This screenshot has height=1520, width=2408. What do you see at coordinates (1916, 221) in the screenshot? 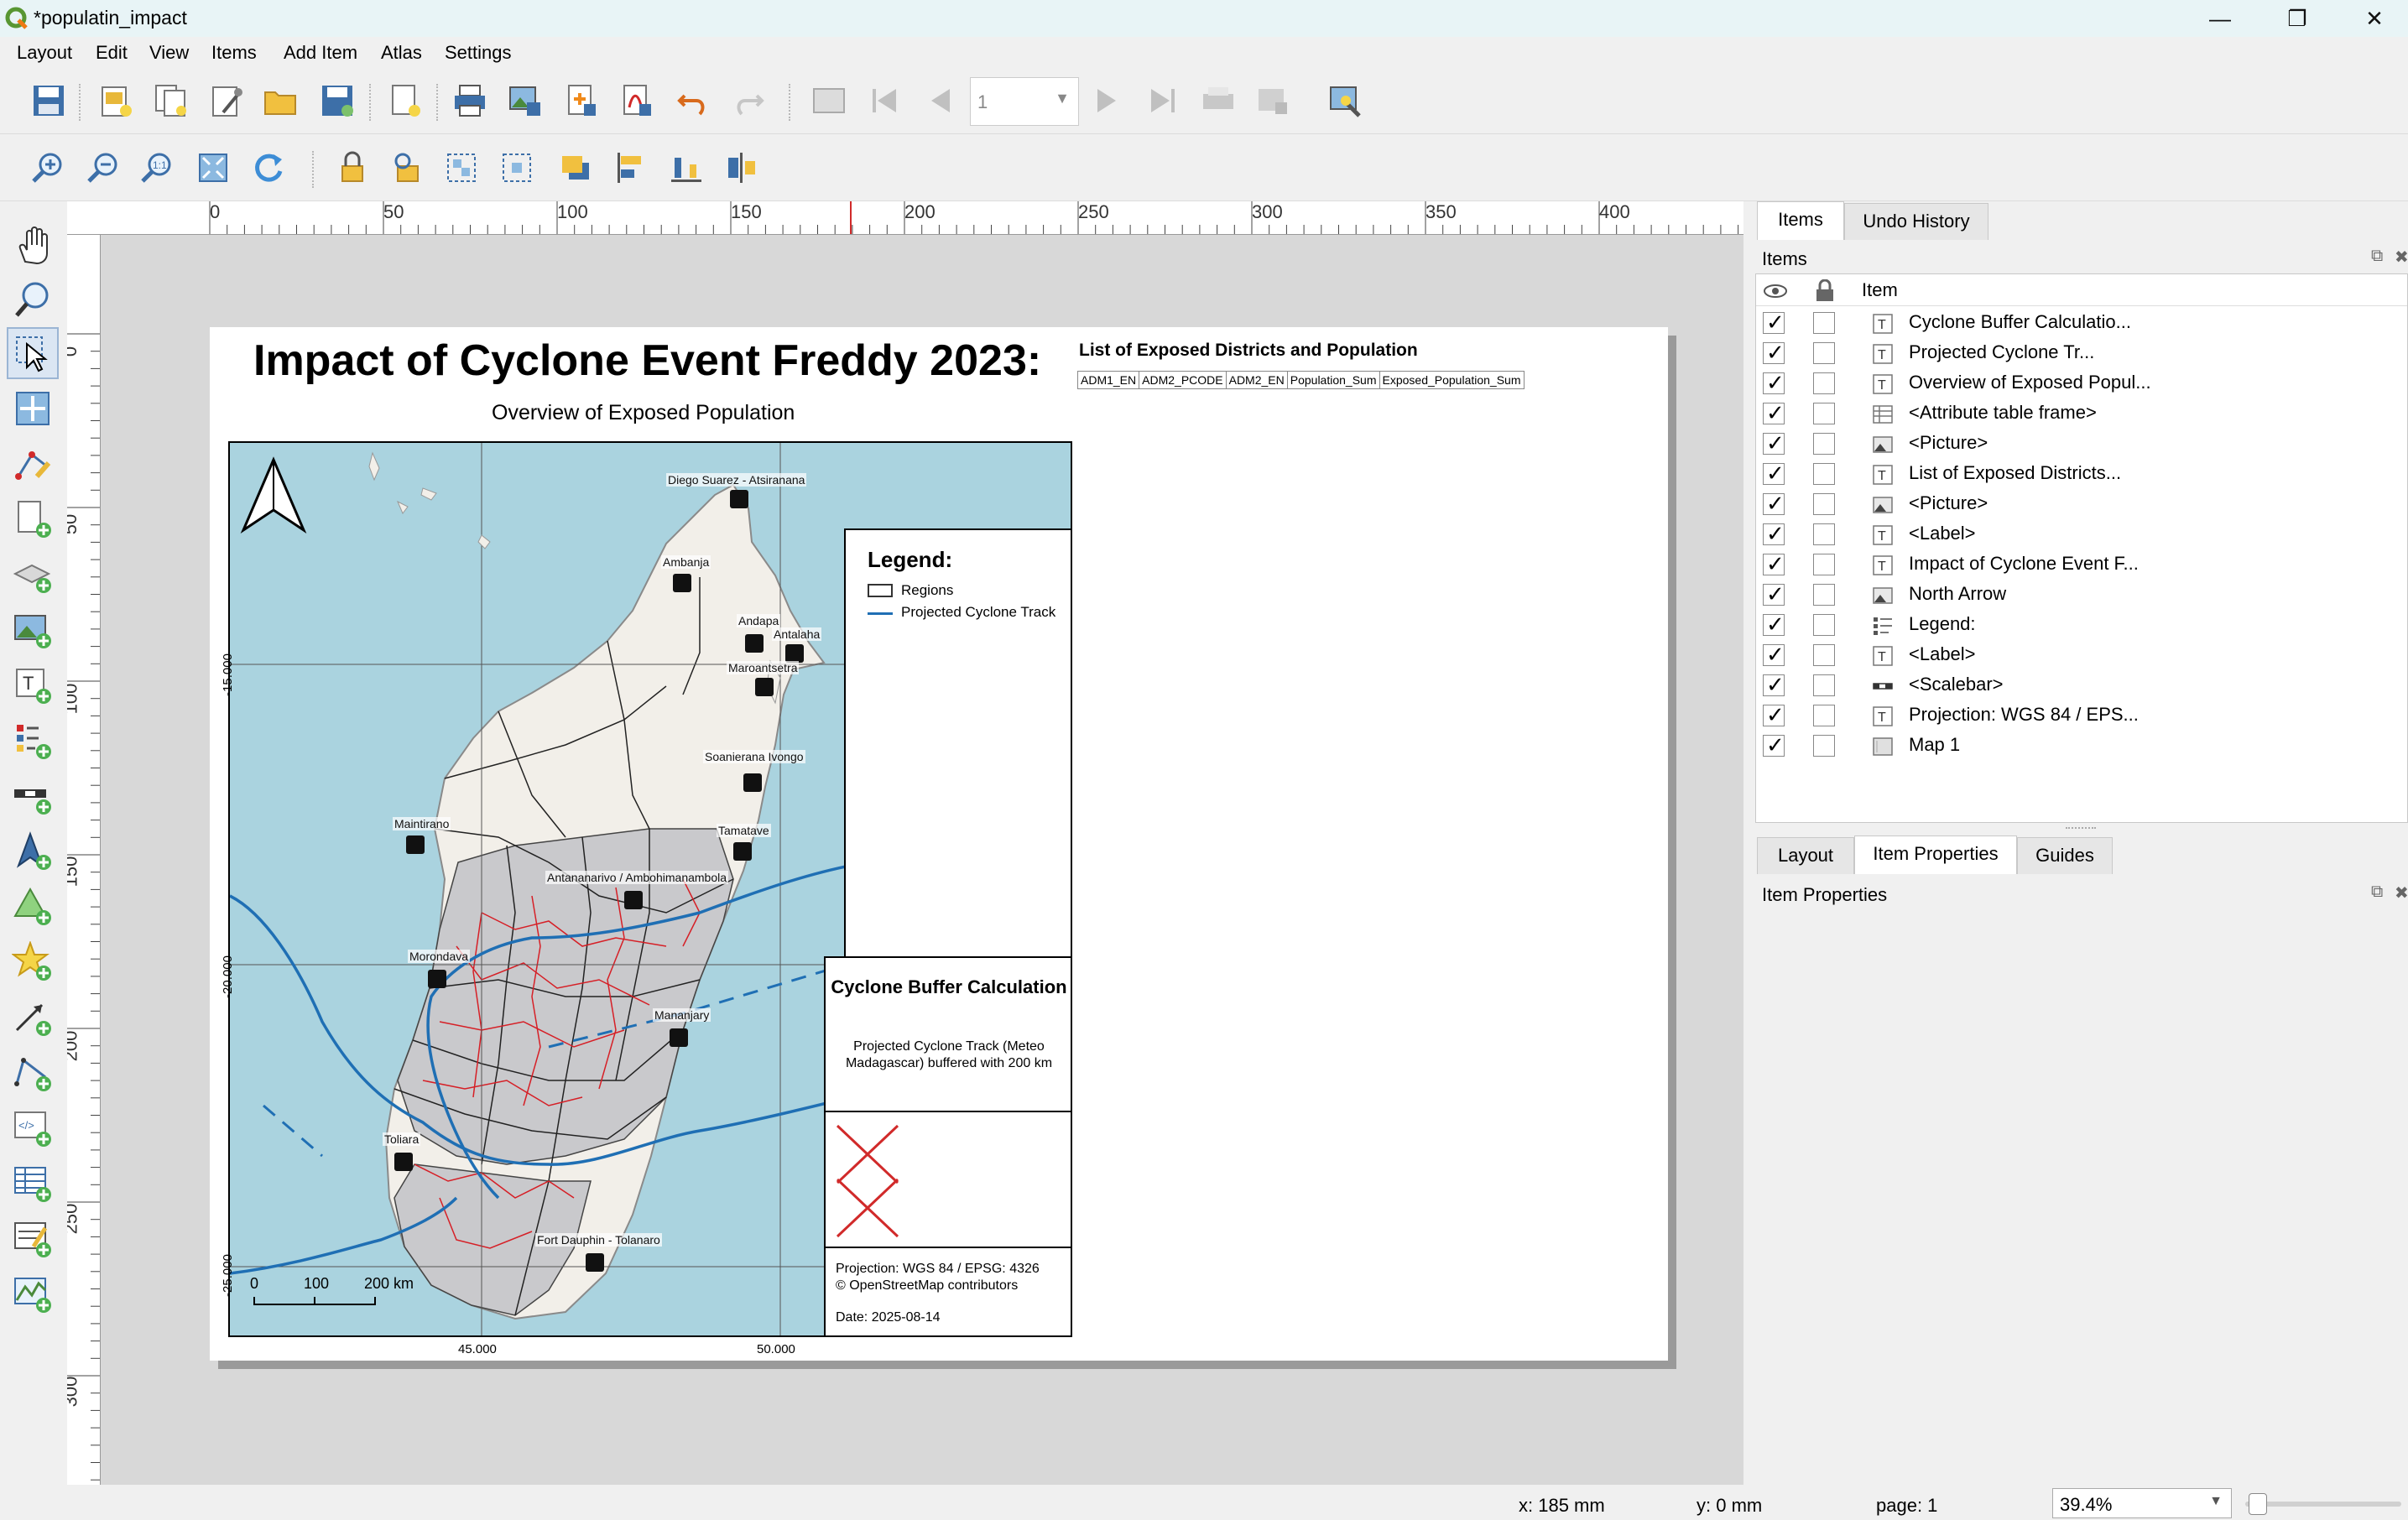
I see `tab-undo-history: Undo History` at bounding box center [1916, 221].